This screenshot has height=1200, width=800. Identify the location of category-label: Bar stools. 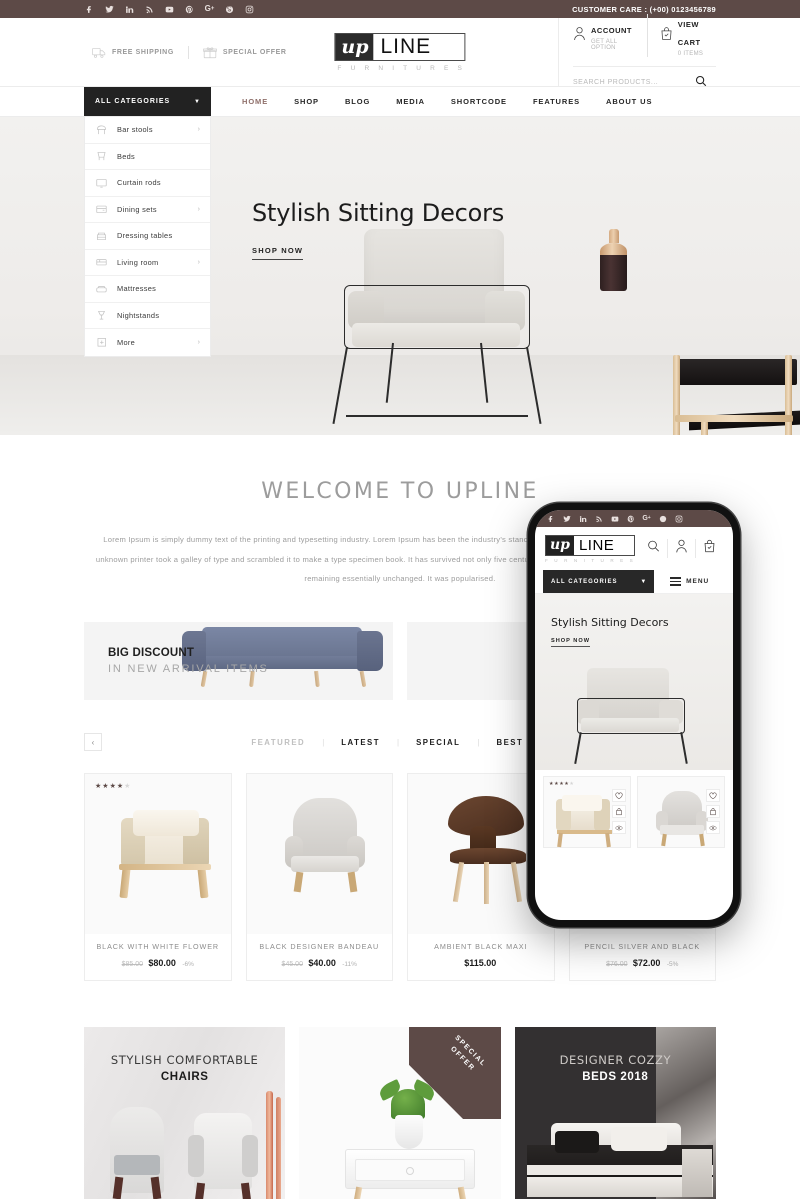
(135, 130).